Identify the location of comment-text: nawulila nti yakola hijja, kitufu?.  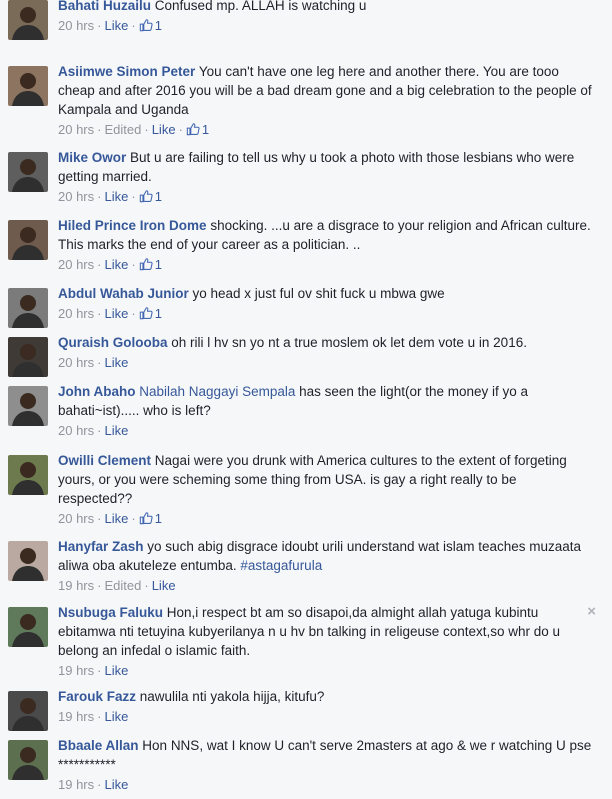
(232, 696).